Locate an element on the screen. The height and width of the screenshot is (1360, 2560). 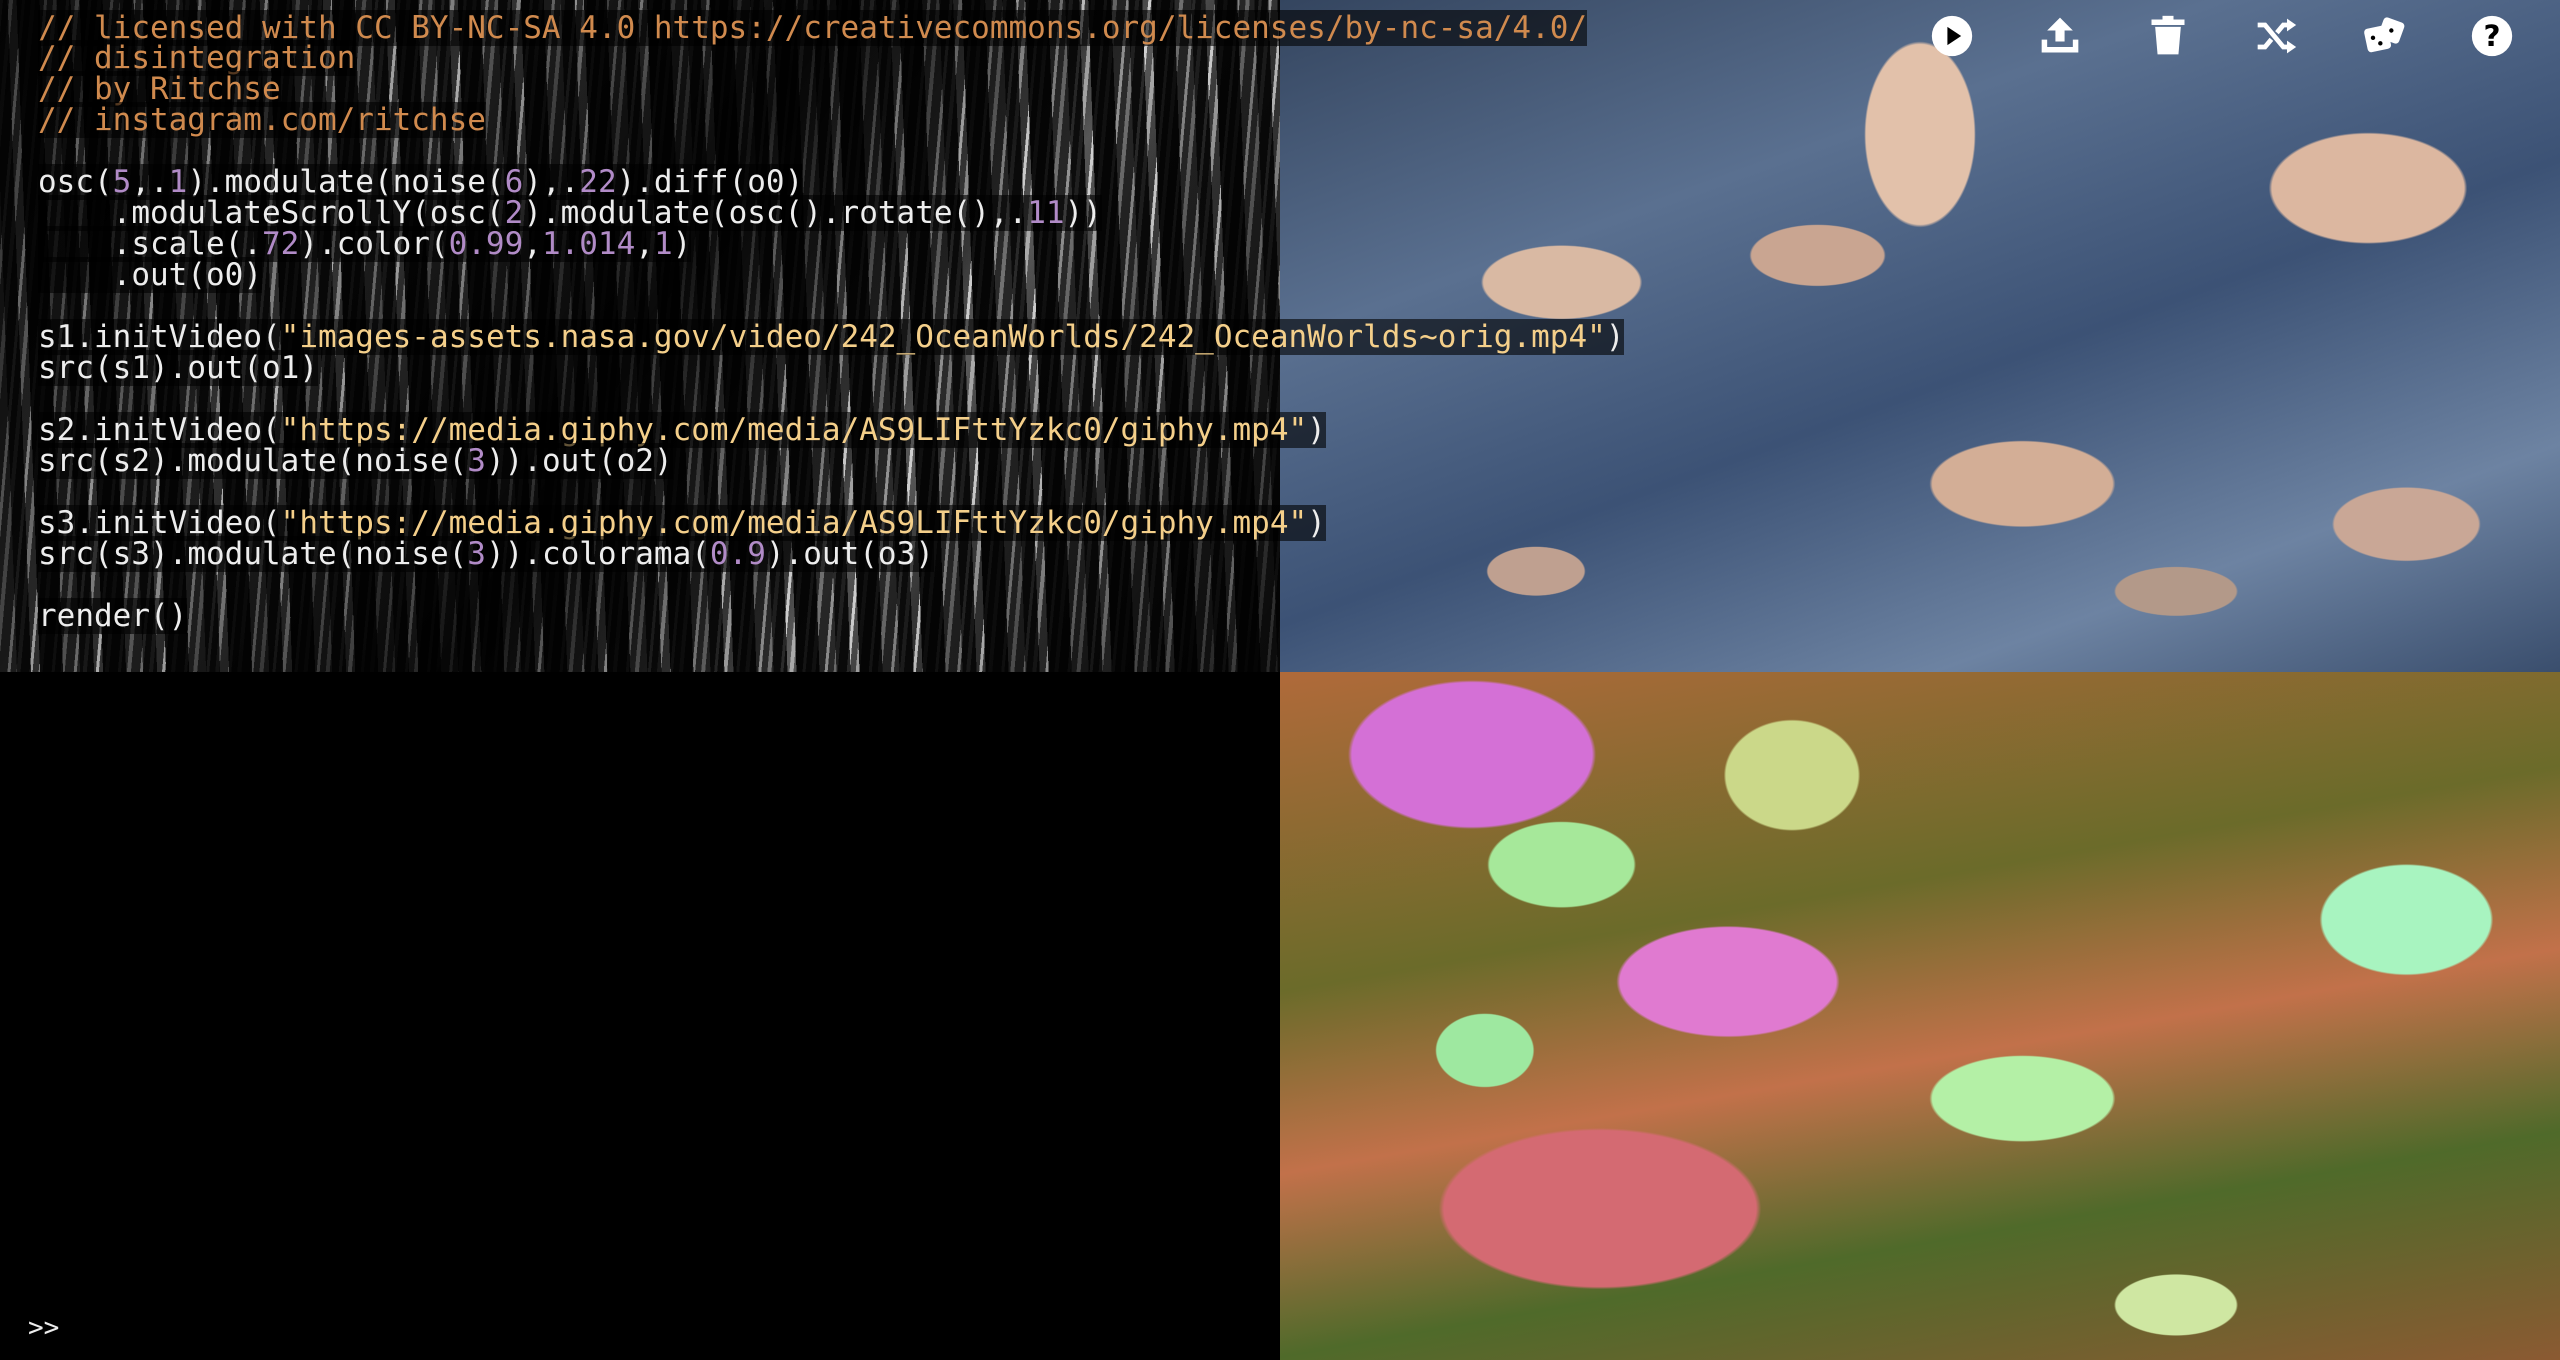
trash-icon is located at coordinates (2168, 35).